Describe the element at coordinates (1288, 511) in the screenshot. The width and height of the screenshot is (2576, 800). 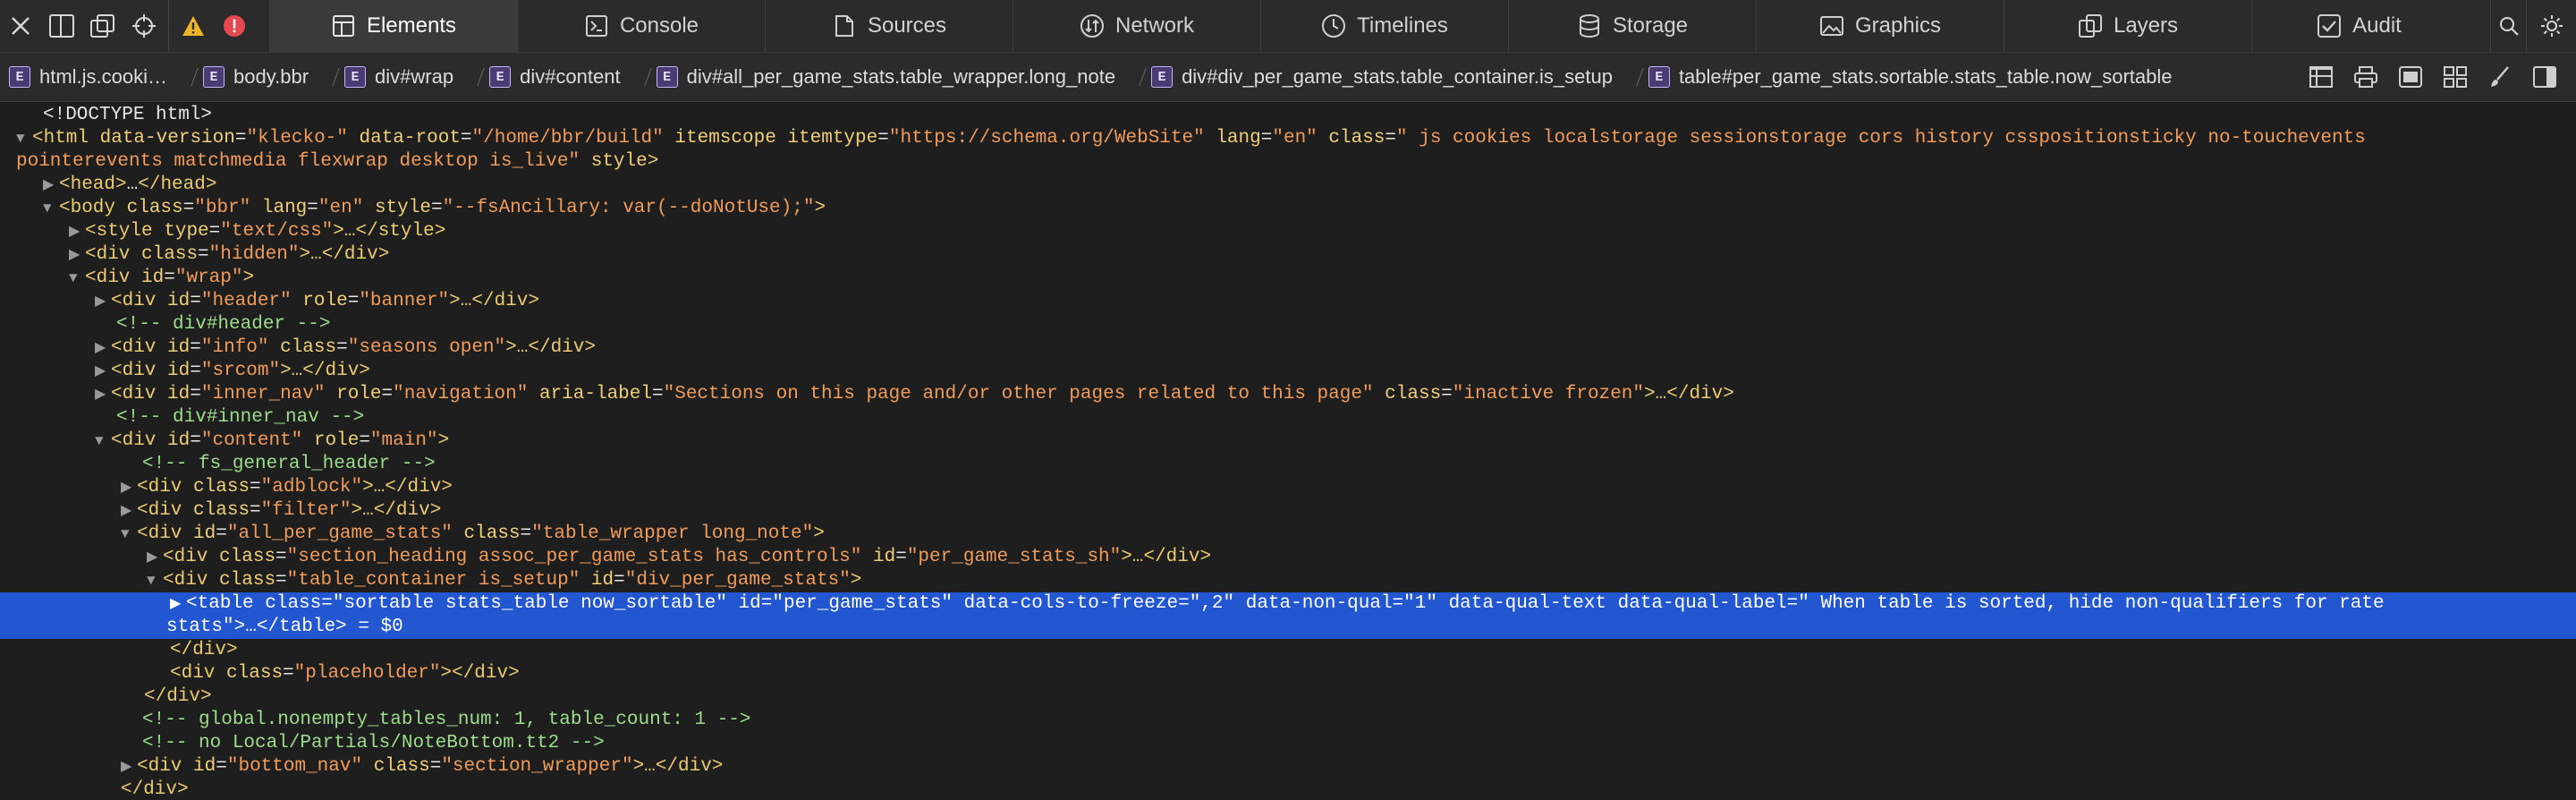
I see `dom-node-filter: ▶ <div class="filter">…</div>` at that location.